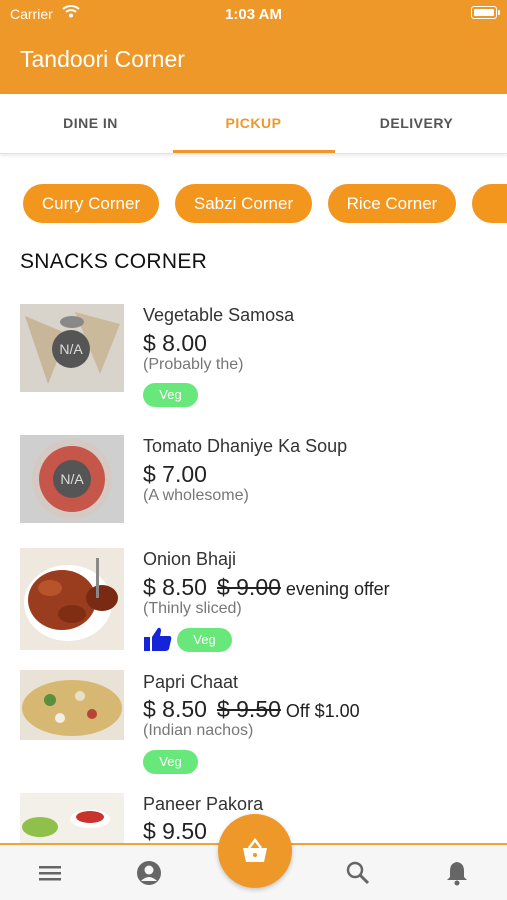 Image resolution: width=507 pixels, height=900 pixels. I want to click on item-description: (Thinly sliced), so click(192, 608).